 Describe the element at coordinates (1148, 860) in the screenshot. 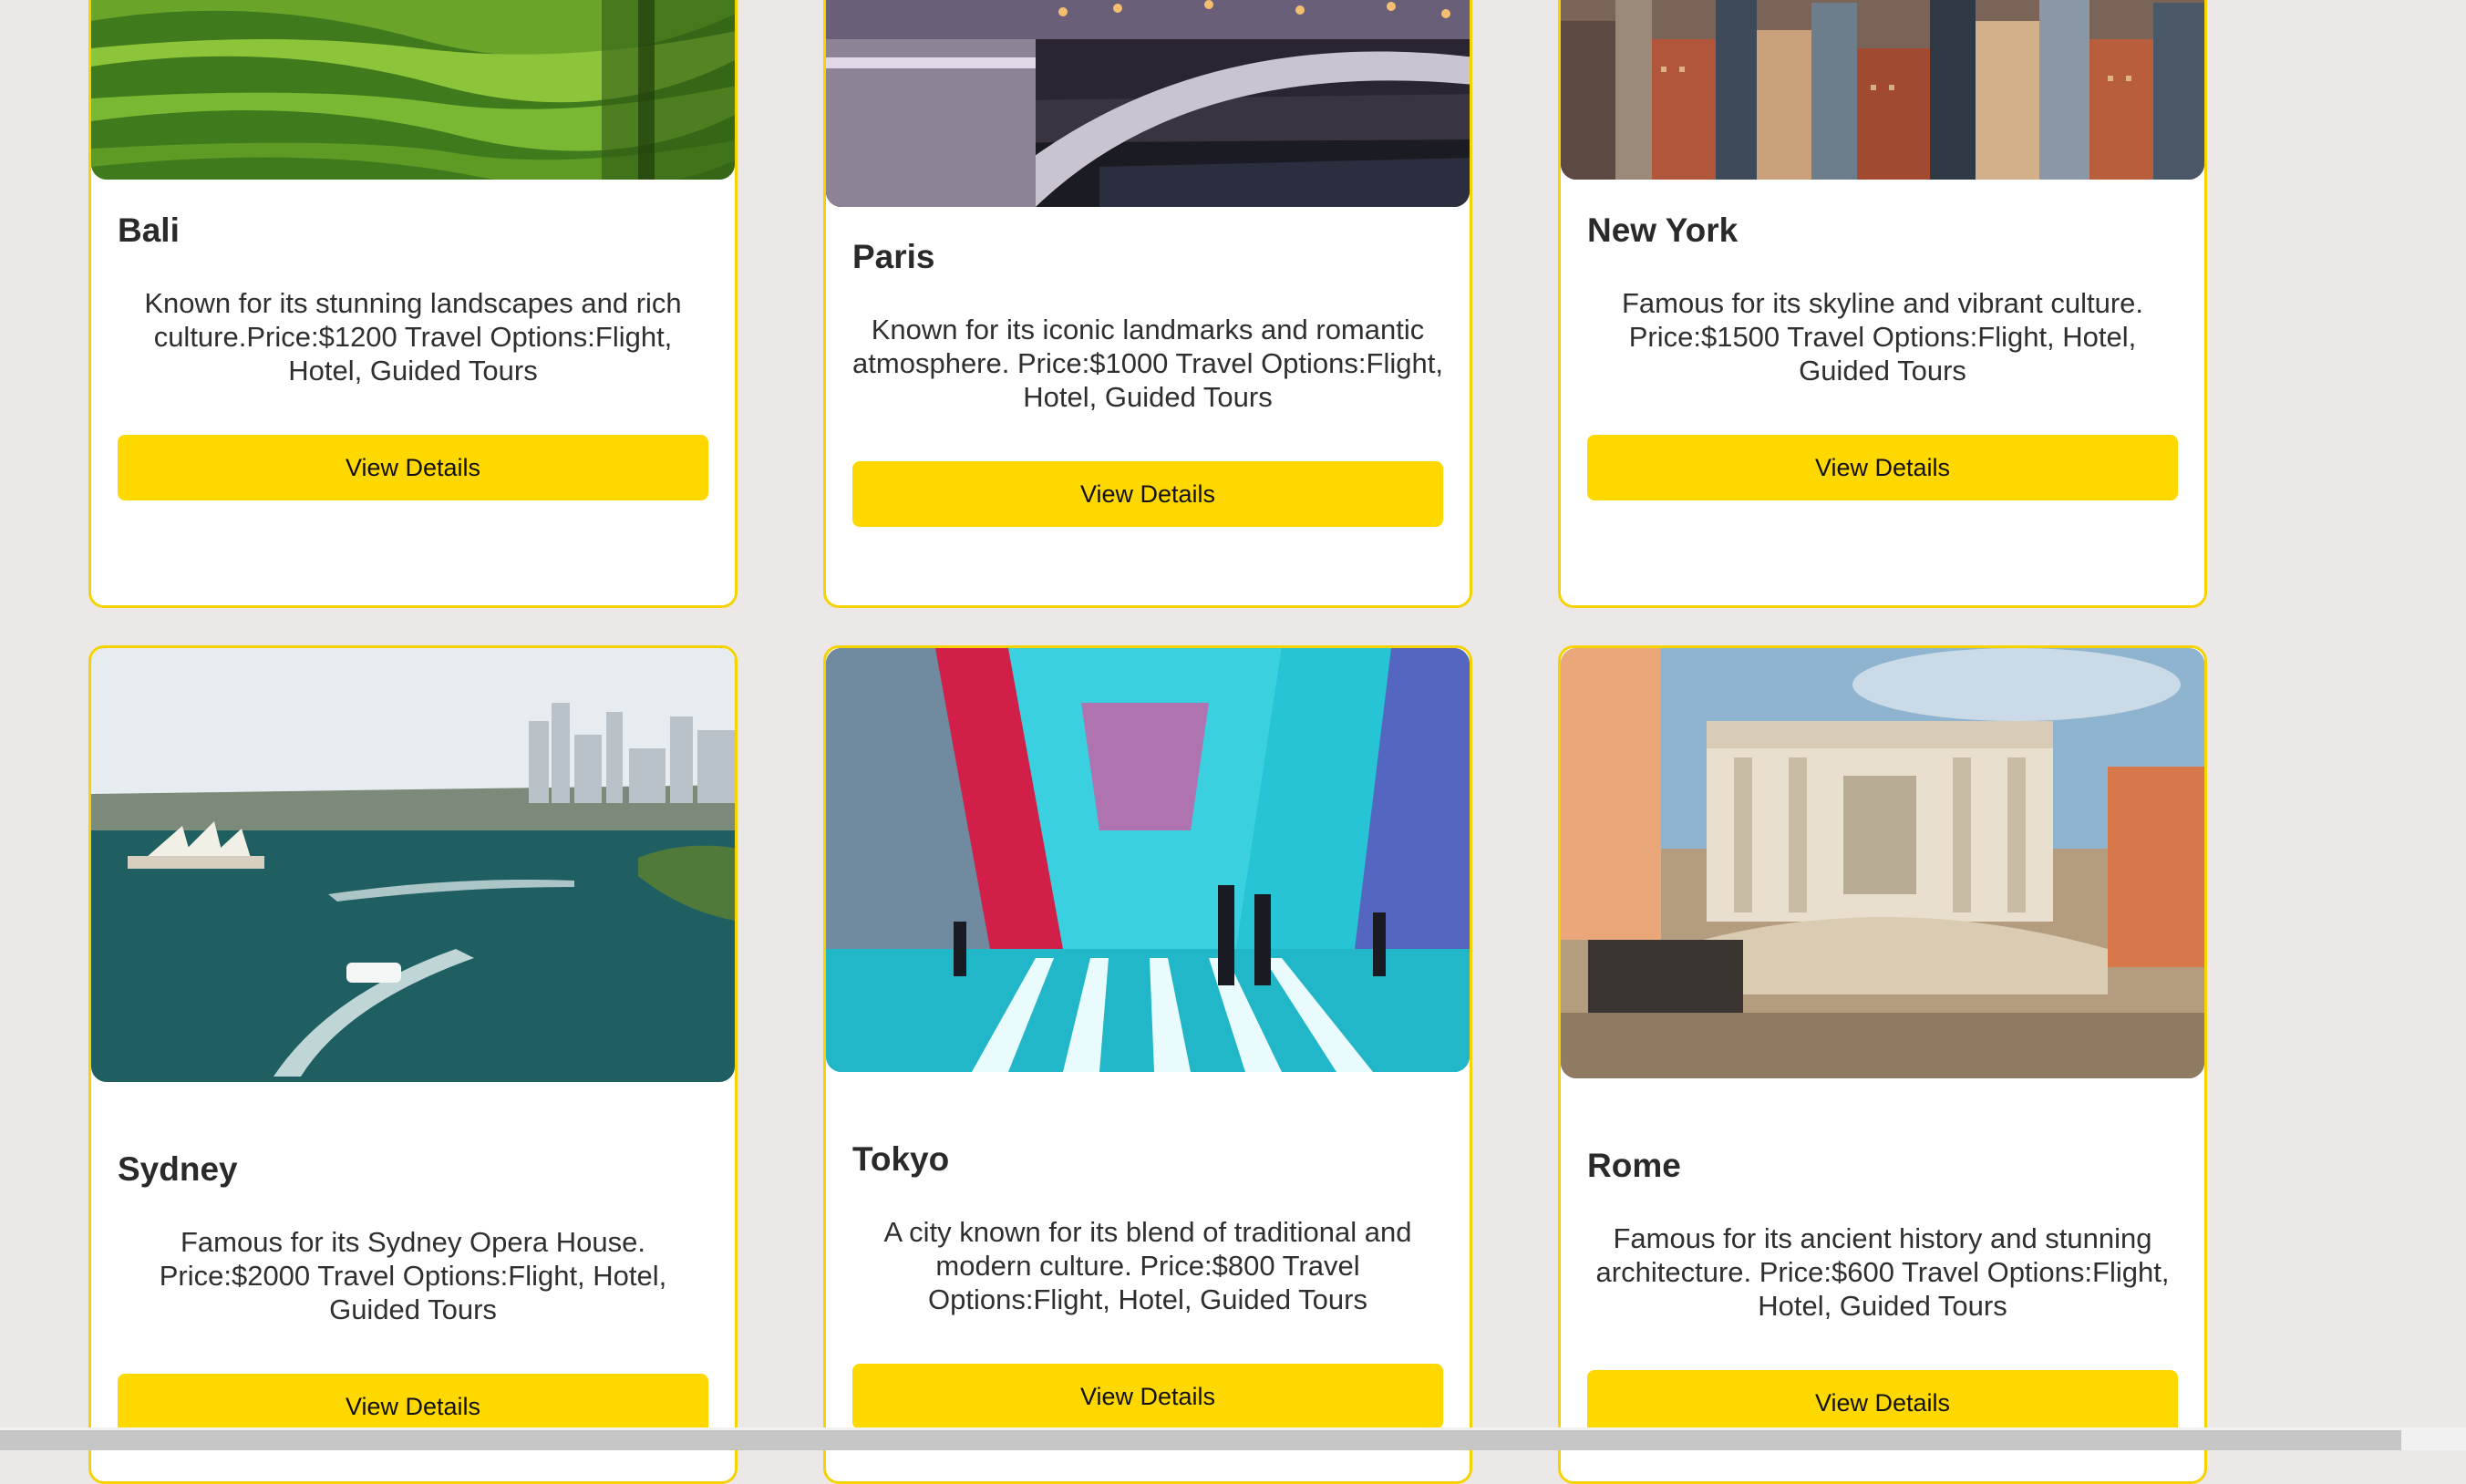

I see `tokyo-photo` at that location.